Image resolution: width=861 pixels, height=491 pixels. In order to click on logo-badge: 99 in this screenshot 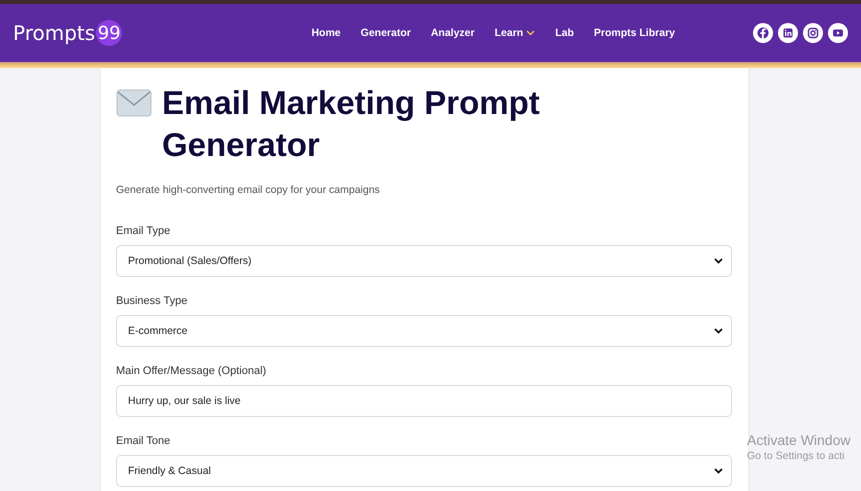, I will do `click(109, 33)`.